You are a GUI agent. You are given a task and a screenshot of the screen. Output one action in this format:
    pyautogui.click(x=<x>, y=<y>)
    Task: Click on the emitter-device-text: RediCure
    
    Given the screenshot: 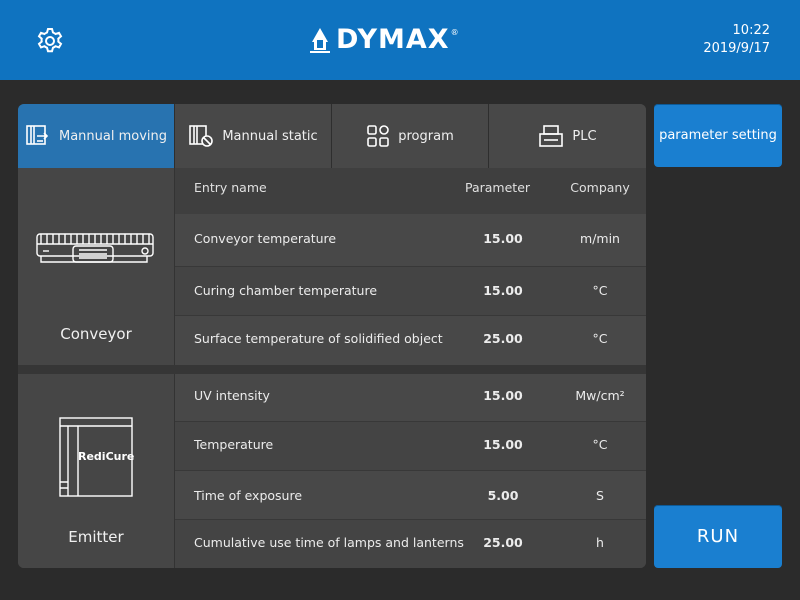 What is the action you would take?
    pyautogui.click(x=106, y=456)
    